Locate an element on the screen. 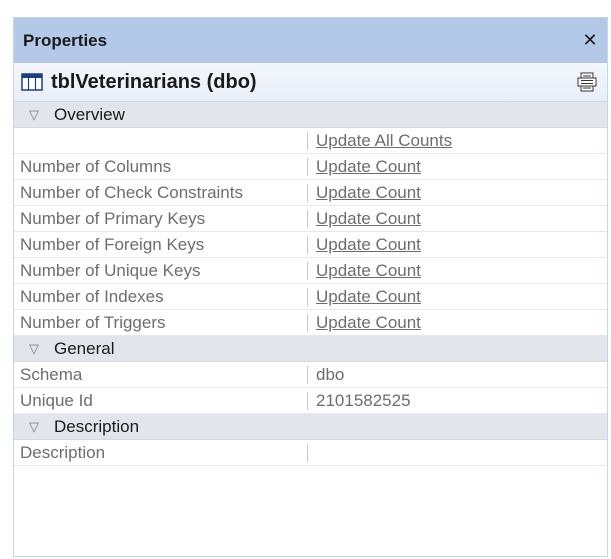 This screenshot has height=559, width=611. property-row-unique-id: Unique Id 2101582525 is located at coordinates (310, 401).